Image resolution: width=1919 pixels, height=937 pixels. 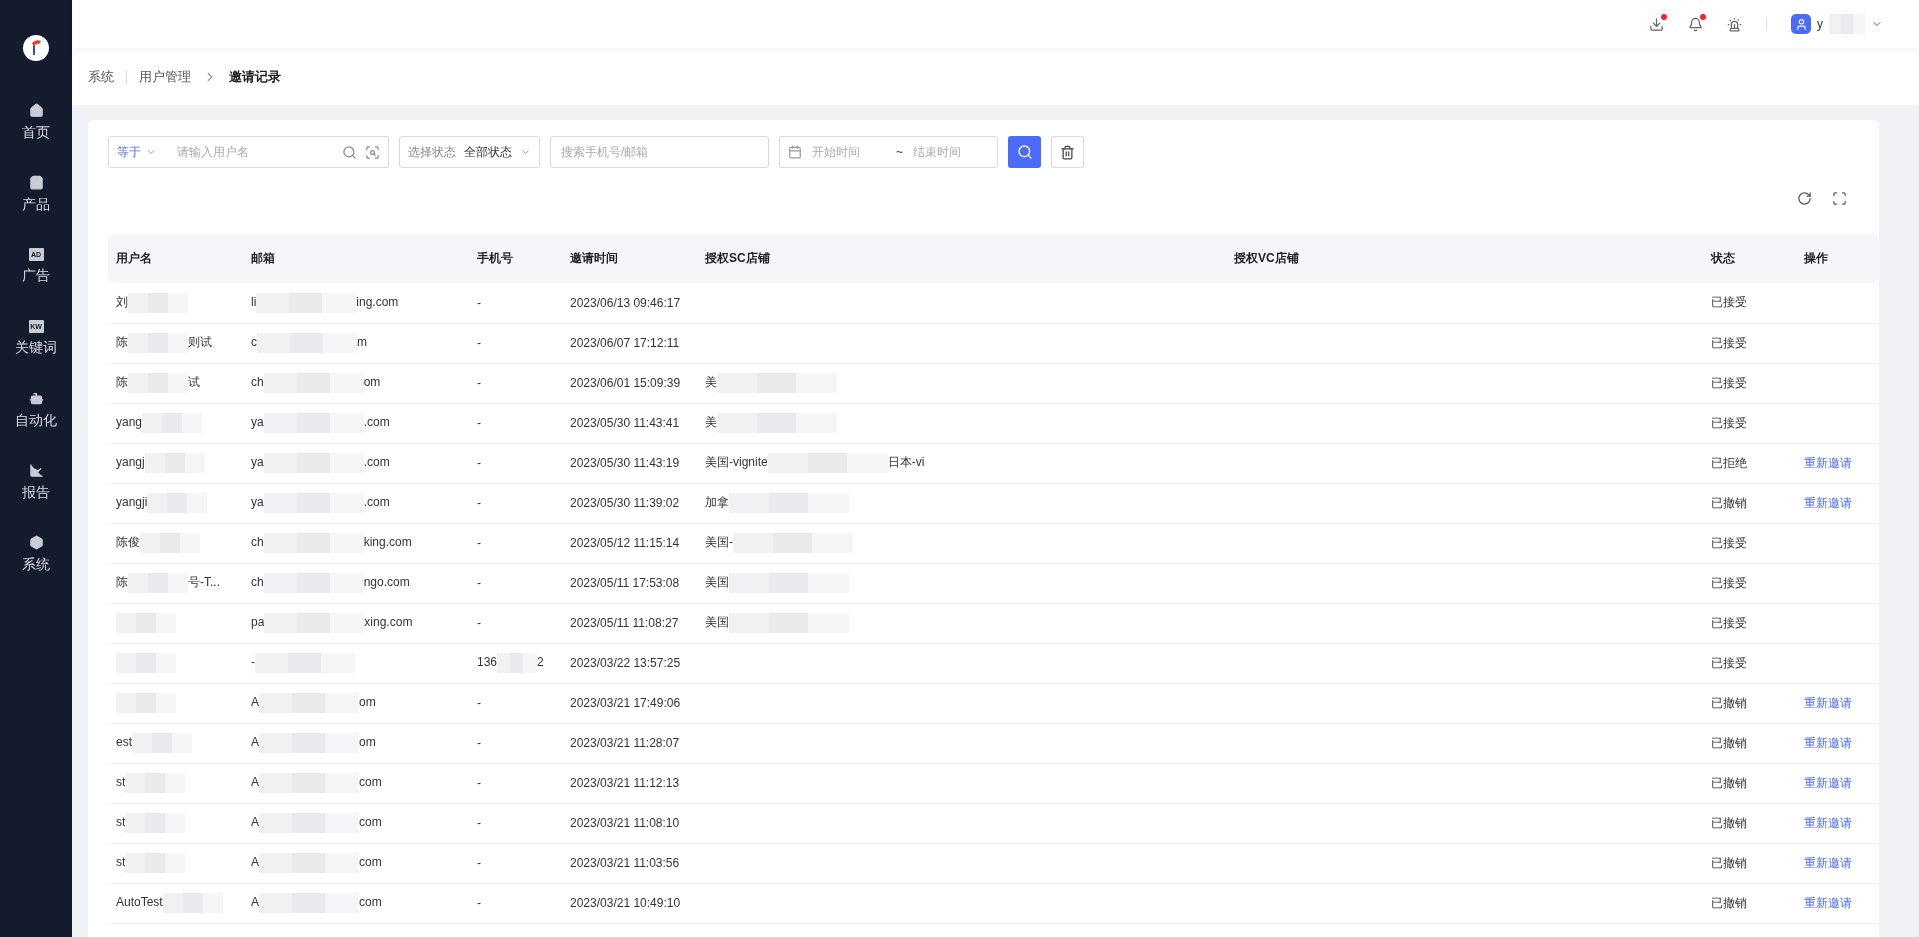 What do you see at coordinates (124, 742) in the screenshot?
I see `username-text: est` at bounding box center [124, 742].